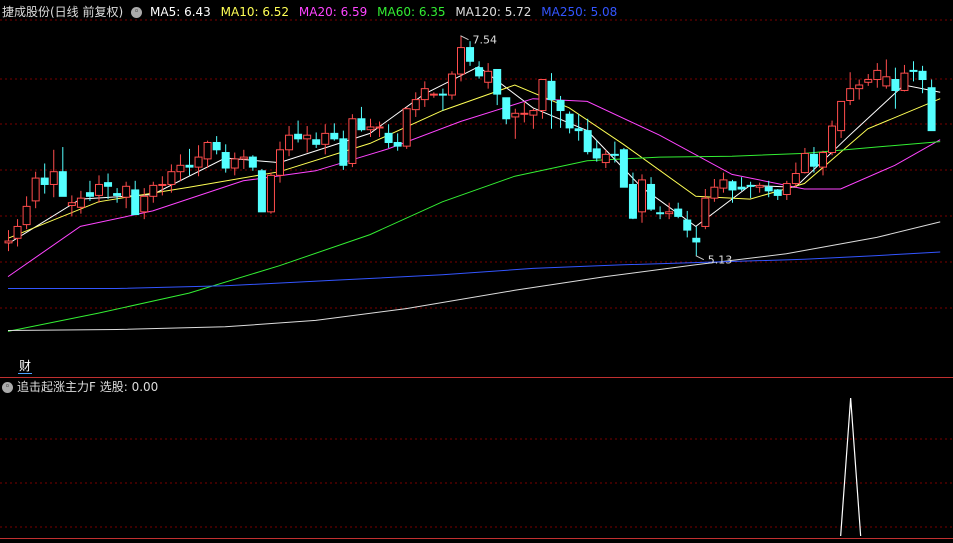 This screenshot has height=543, width=953. Describe the element at coordinates (851, 467) in the screenshot. I see `signal-indicator` at that location.